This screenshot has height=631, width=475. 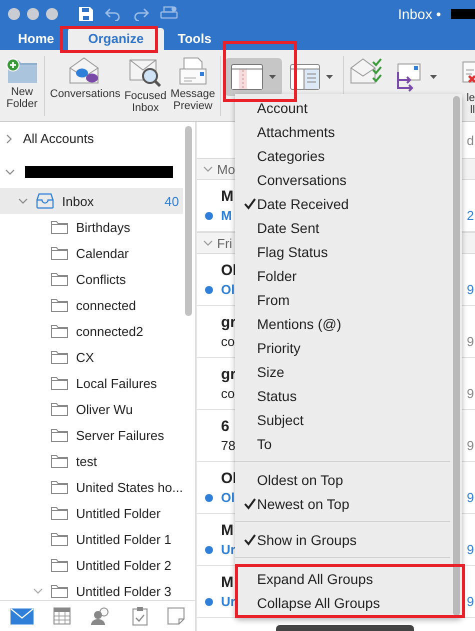 What do you see at coordinates (85, 78) in the screenshot?
I see `conversations-button: Conversations` at bounding box center [85, 78].